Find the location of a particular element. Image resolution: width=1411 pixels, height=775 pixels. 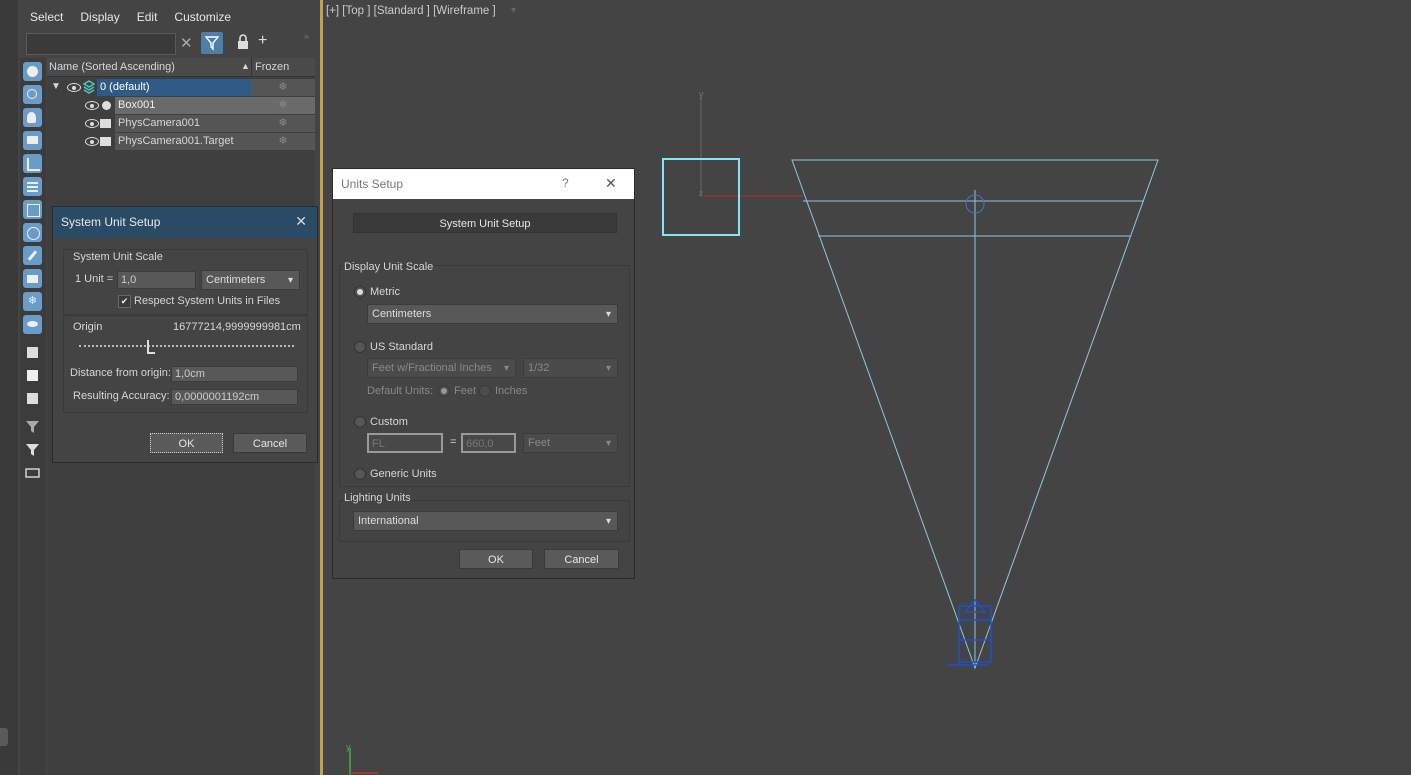

row-label: Box001 is located at coordinates (183, 105).